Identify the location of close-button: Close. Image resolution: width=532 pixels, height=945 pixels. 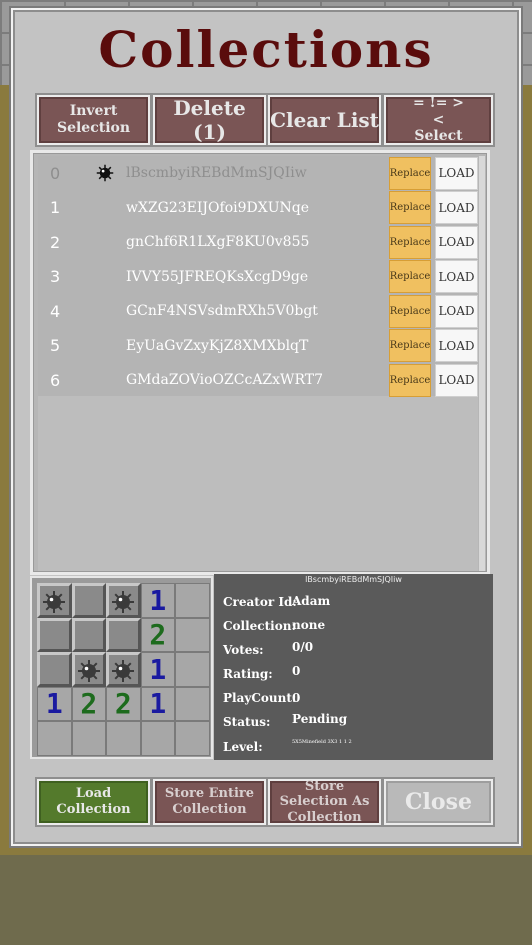
(438, 802).